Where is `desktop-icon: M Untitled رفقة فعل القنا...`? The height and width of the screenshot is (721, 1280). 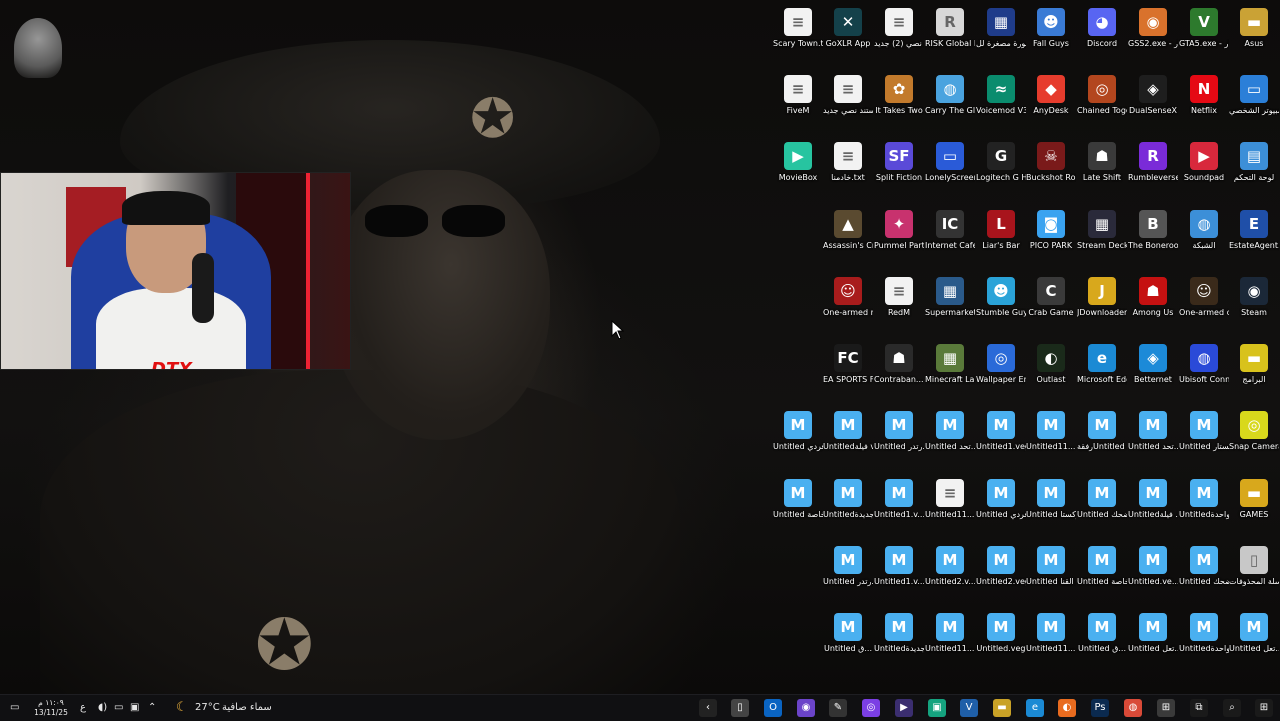
desktop-icon: M Untitled رفقة فعل القنا... is located at coordinates (1051, 566).